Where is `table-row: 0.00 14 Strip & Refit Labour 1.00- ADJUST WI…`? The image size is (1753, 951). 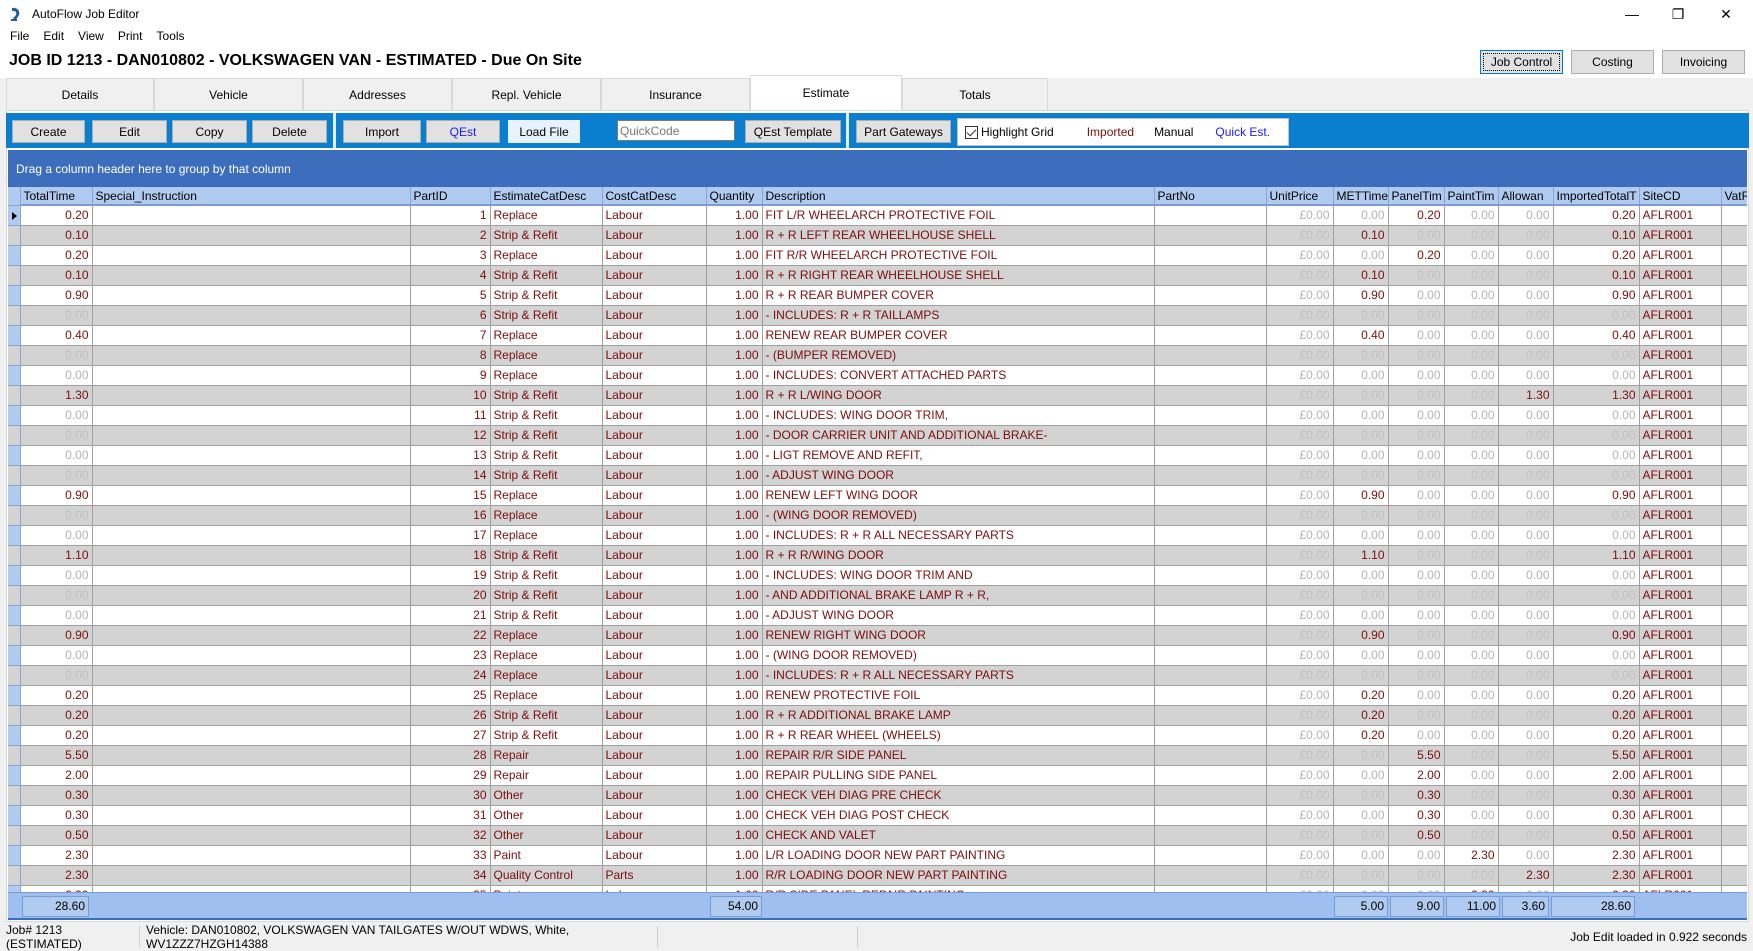 table-row: 0.00 14 Strip & Refit Labour 1.00- ADJUST WI… is located at coordinates (877, 475).